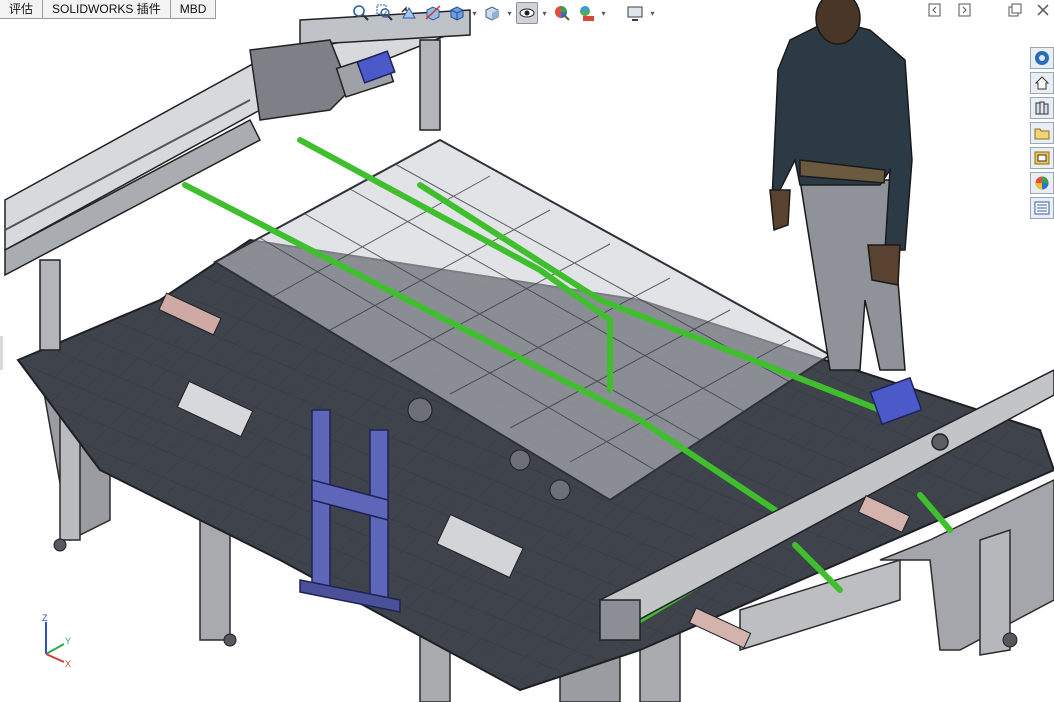 This screenshot has height=702, width=1054. What do you see at coordinates (492, 13) in the screenshot?
I see `display-style-icon` at bounding box center [492, 13].